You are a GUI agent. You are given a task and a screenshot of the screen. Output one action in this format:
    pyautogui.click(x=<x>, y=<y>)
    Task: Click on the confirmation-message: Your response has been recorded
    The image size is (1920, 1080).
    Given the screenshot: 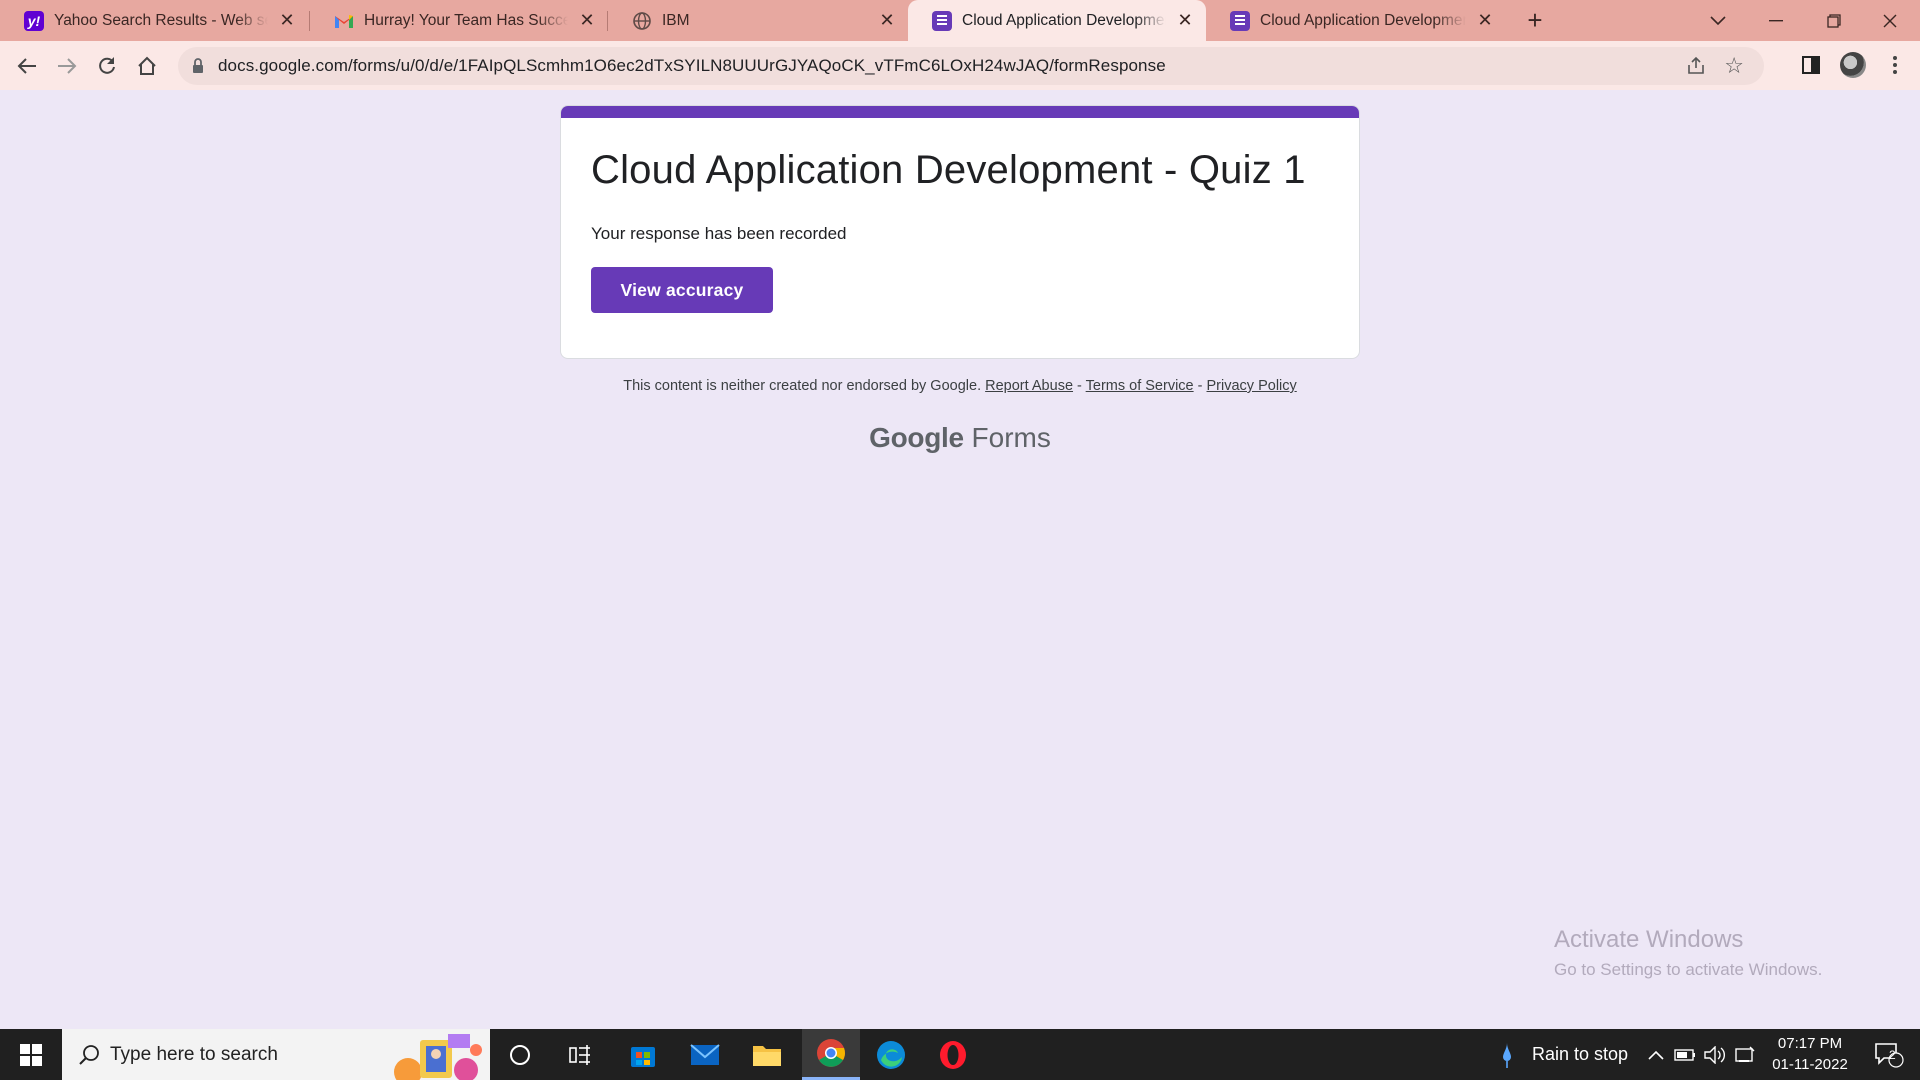 What is the action you would take?
    pyautogui.click(x=719, y=233)
    